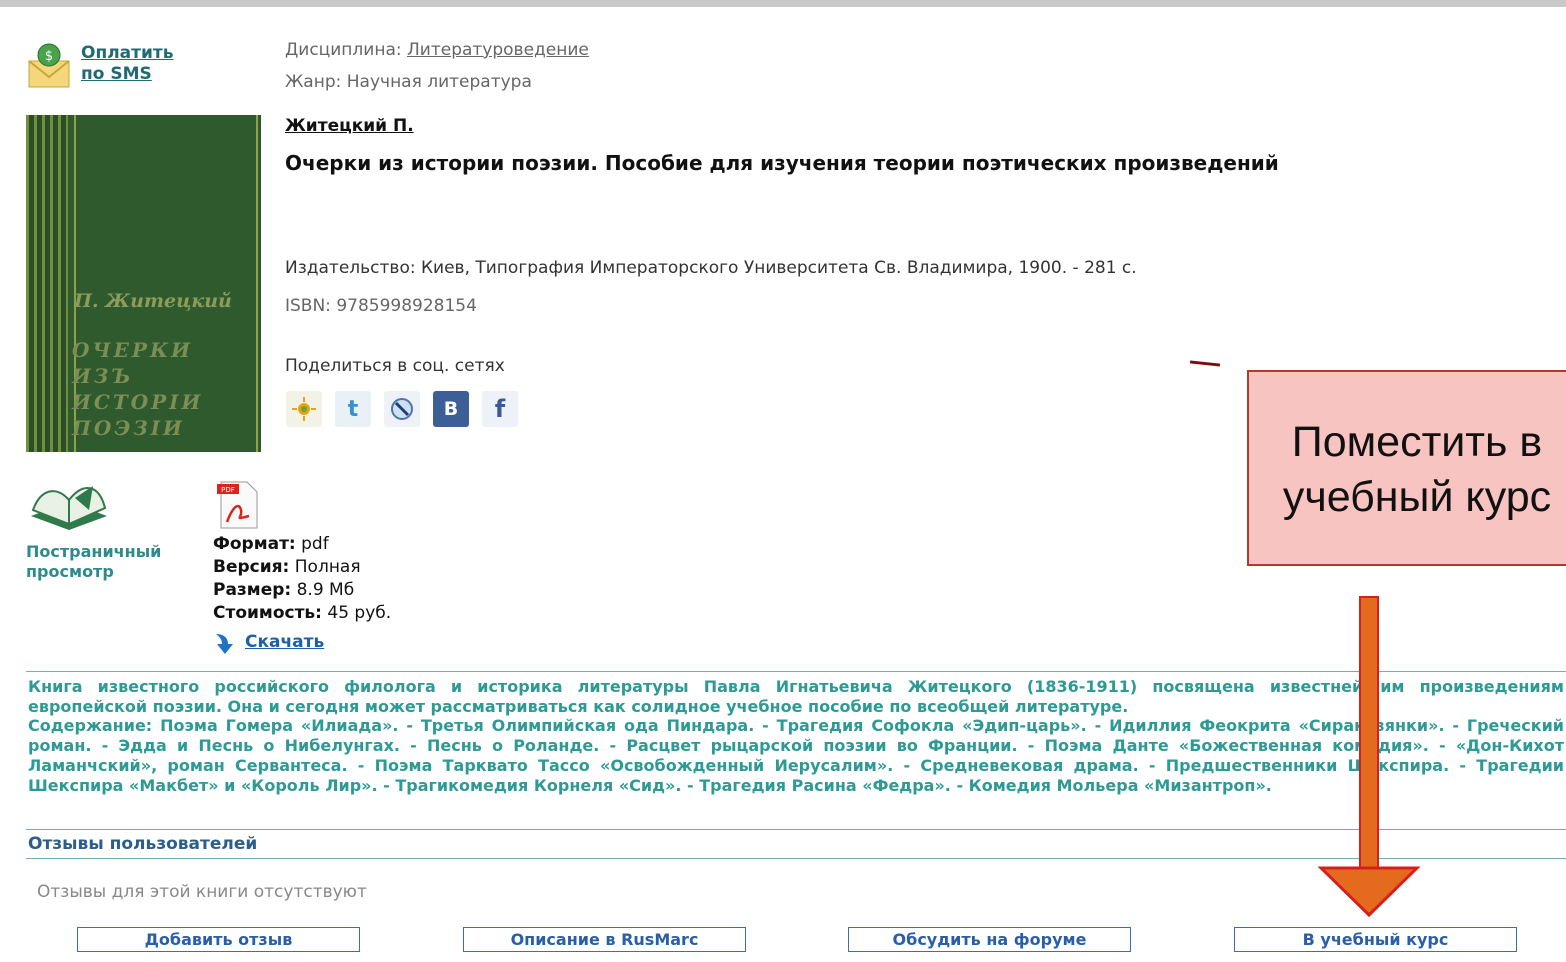  Describe the element at coordinates (202, 892) in the screenshot. I see `no-reviews-text: Отзывы для этой книги отсутствуют` at that location.